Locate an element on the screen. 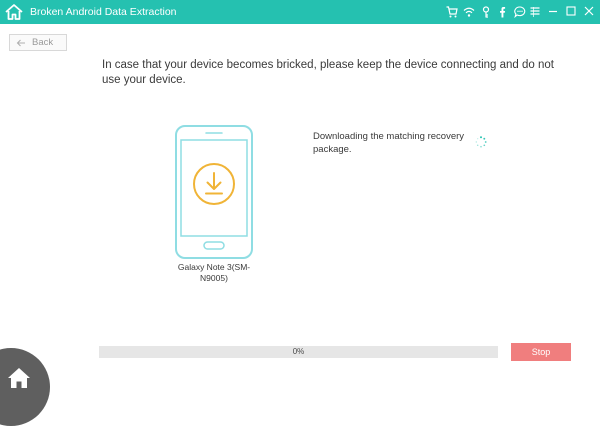 The height and width of the screenshot is (426, 600). stop-button: Stop is located at coordinates (541, 352).